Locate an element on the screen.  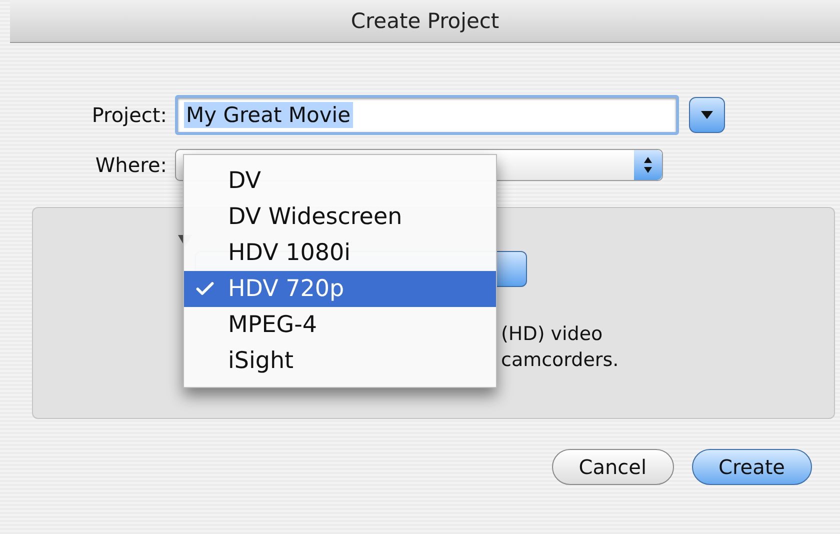
dropdown-button is located at coordinates (707, 115).